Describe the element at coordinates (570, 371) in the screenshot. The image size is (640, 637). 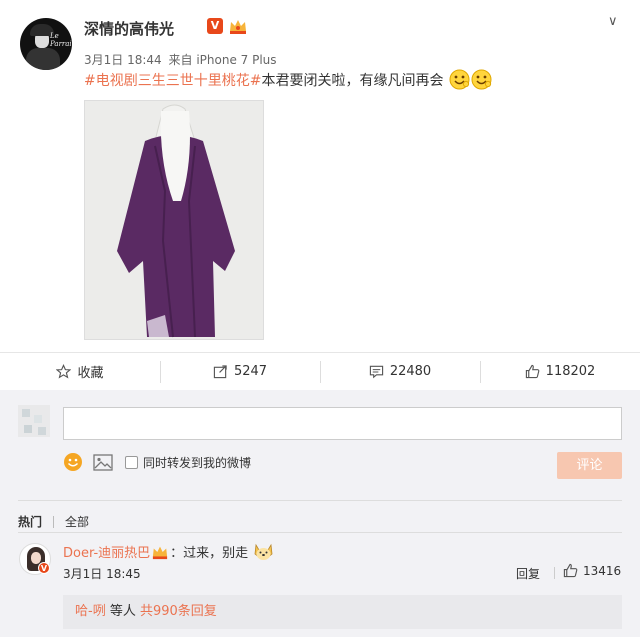
I see `like-count: 118202` at that location.